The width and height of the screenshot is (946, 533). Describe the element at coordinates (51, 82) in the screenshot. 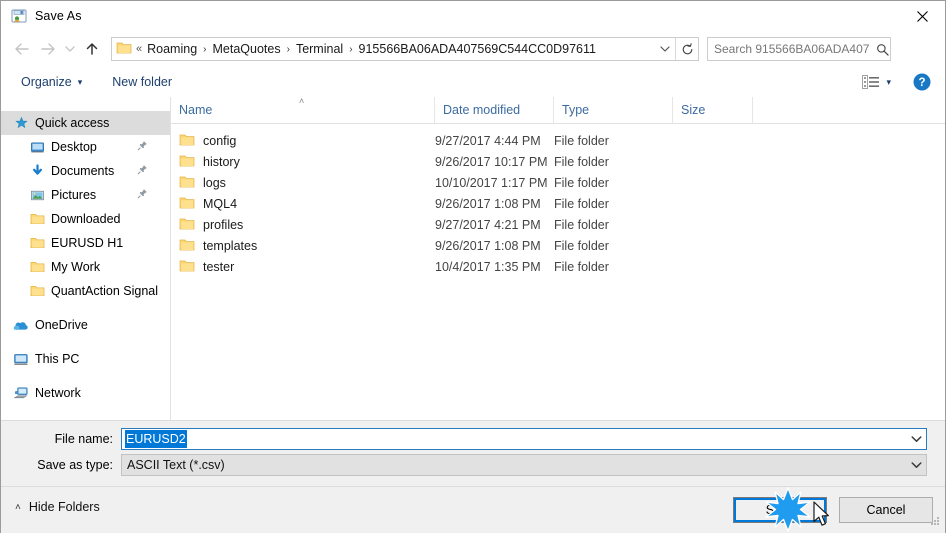

I see `organize-button: Organize ▾` at that location.